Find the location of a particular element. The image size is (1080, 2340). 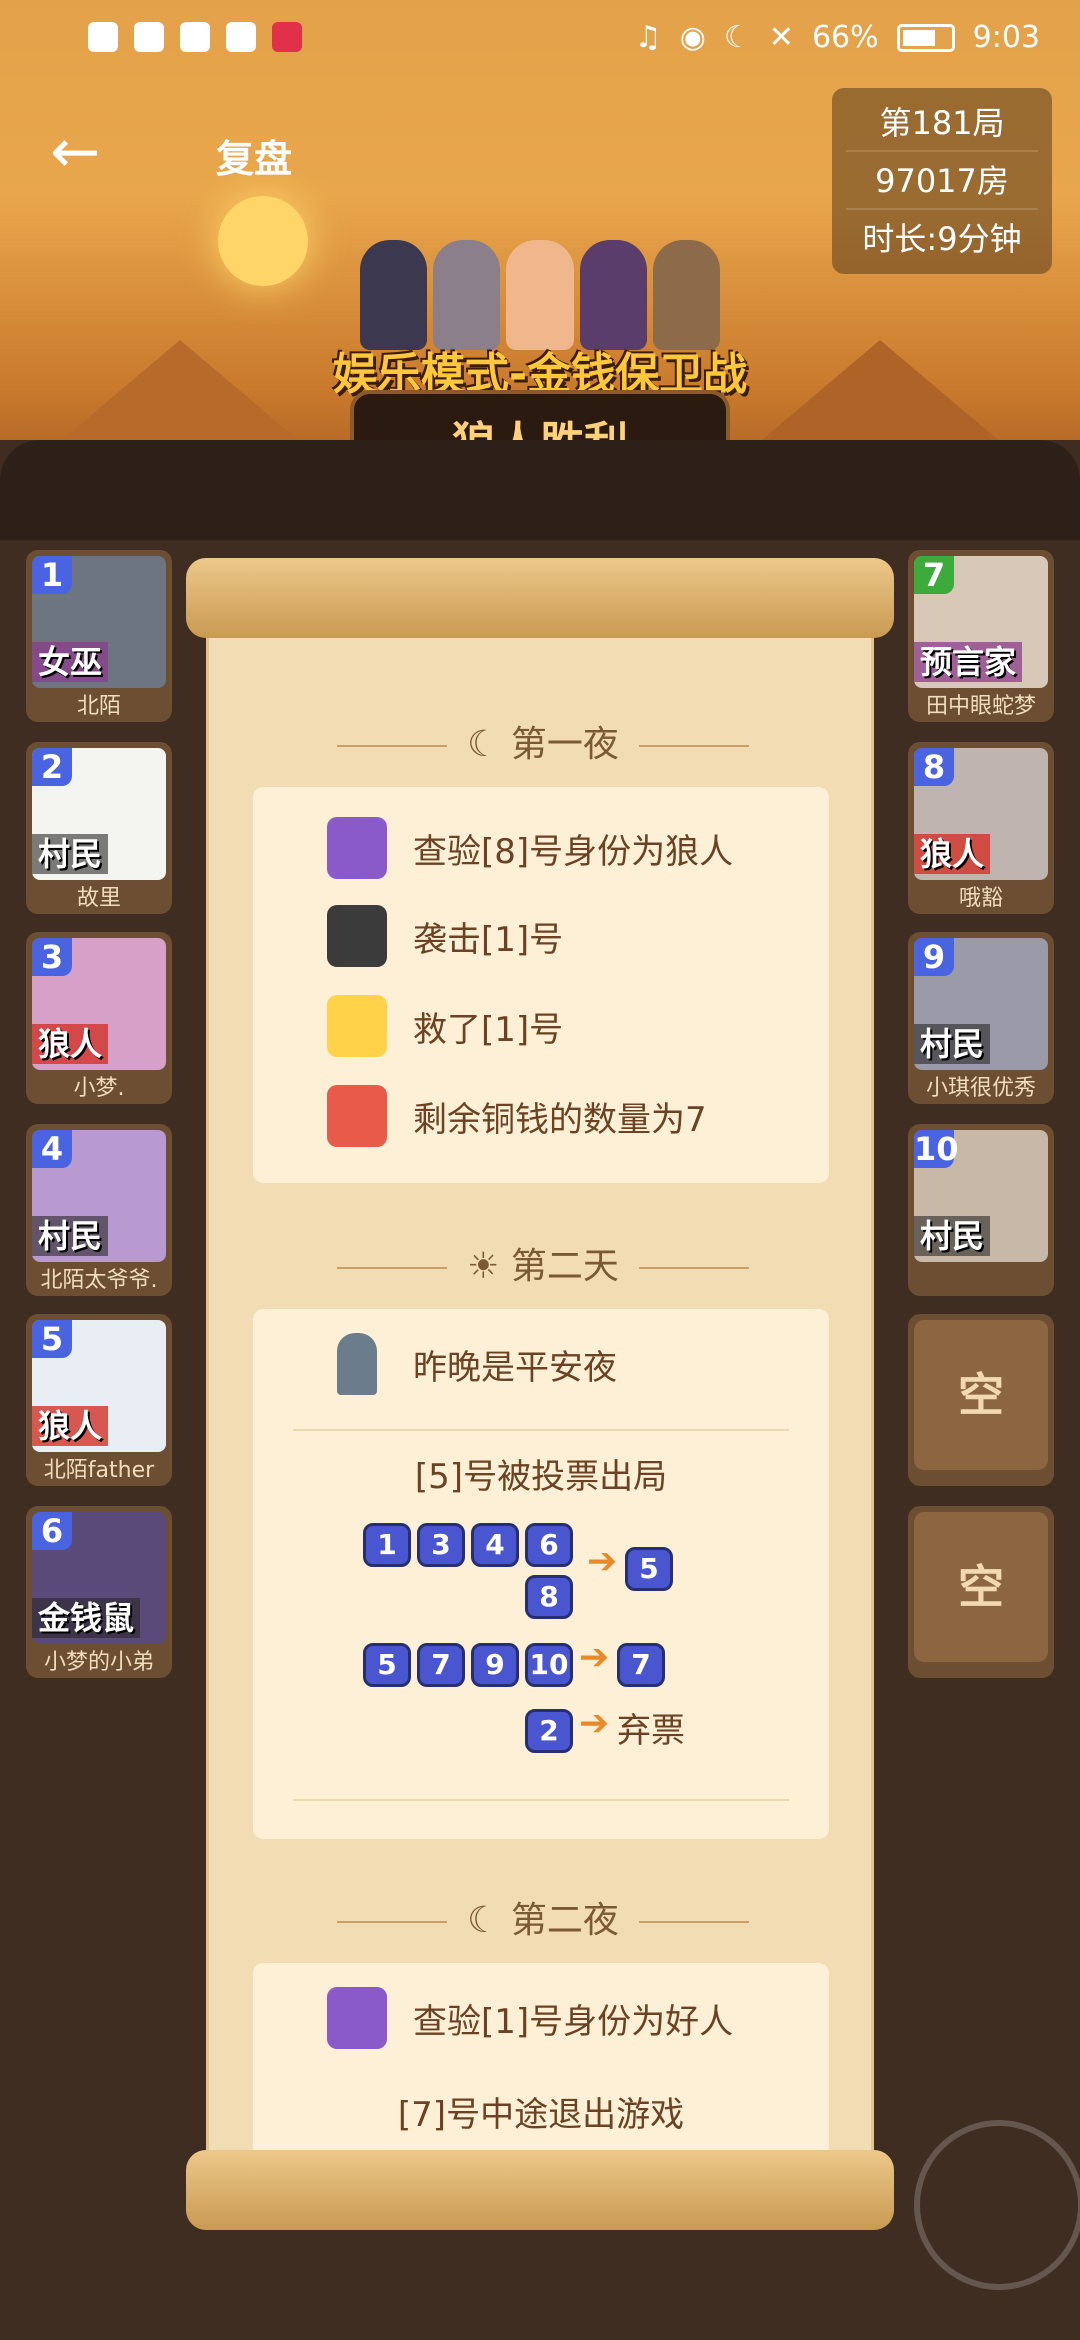

night1-card: 查验[8]号身份为狼人 袭击[1]号 救了[1]号 剩余铜钱的数量为7 is located at coordinates (541, 985).